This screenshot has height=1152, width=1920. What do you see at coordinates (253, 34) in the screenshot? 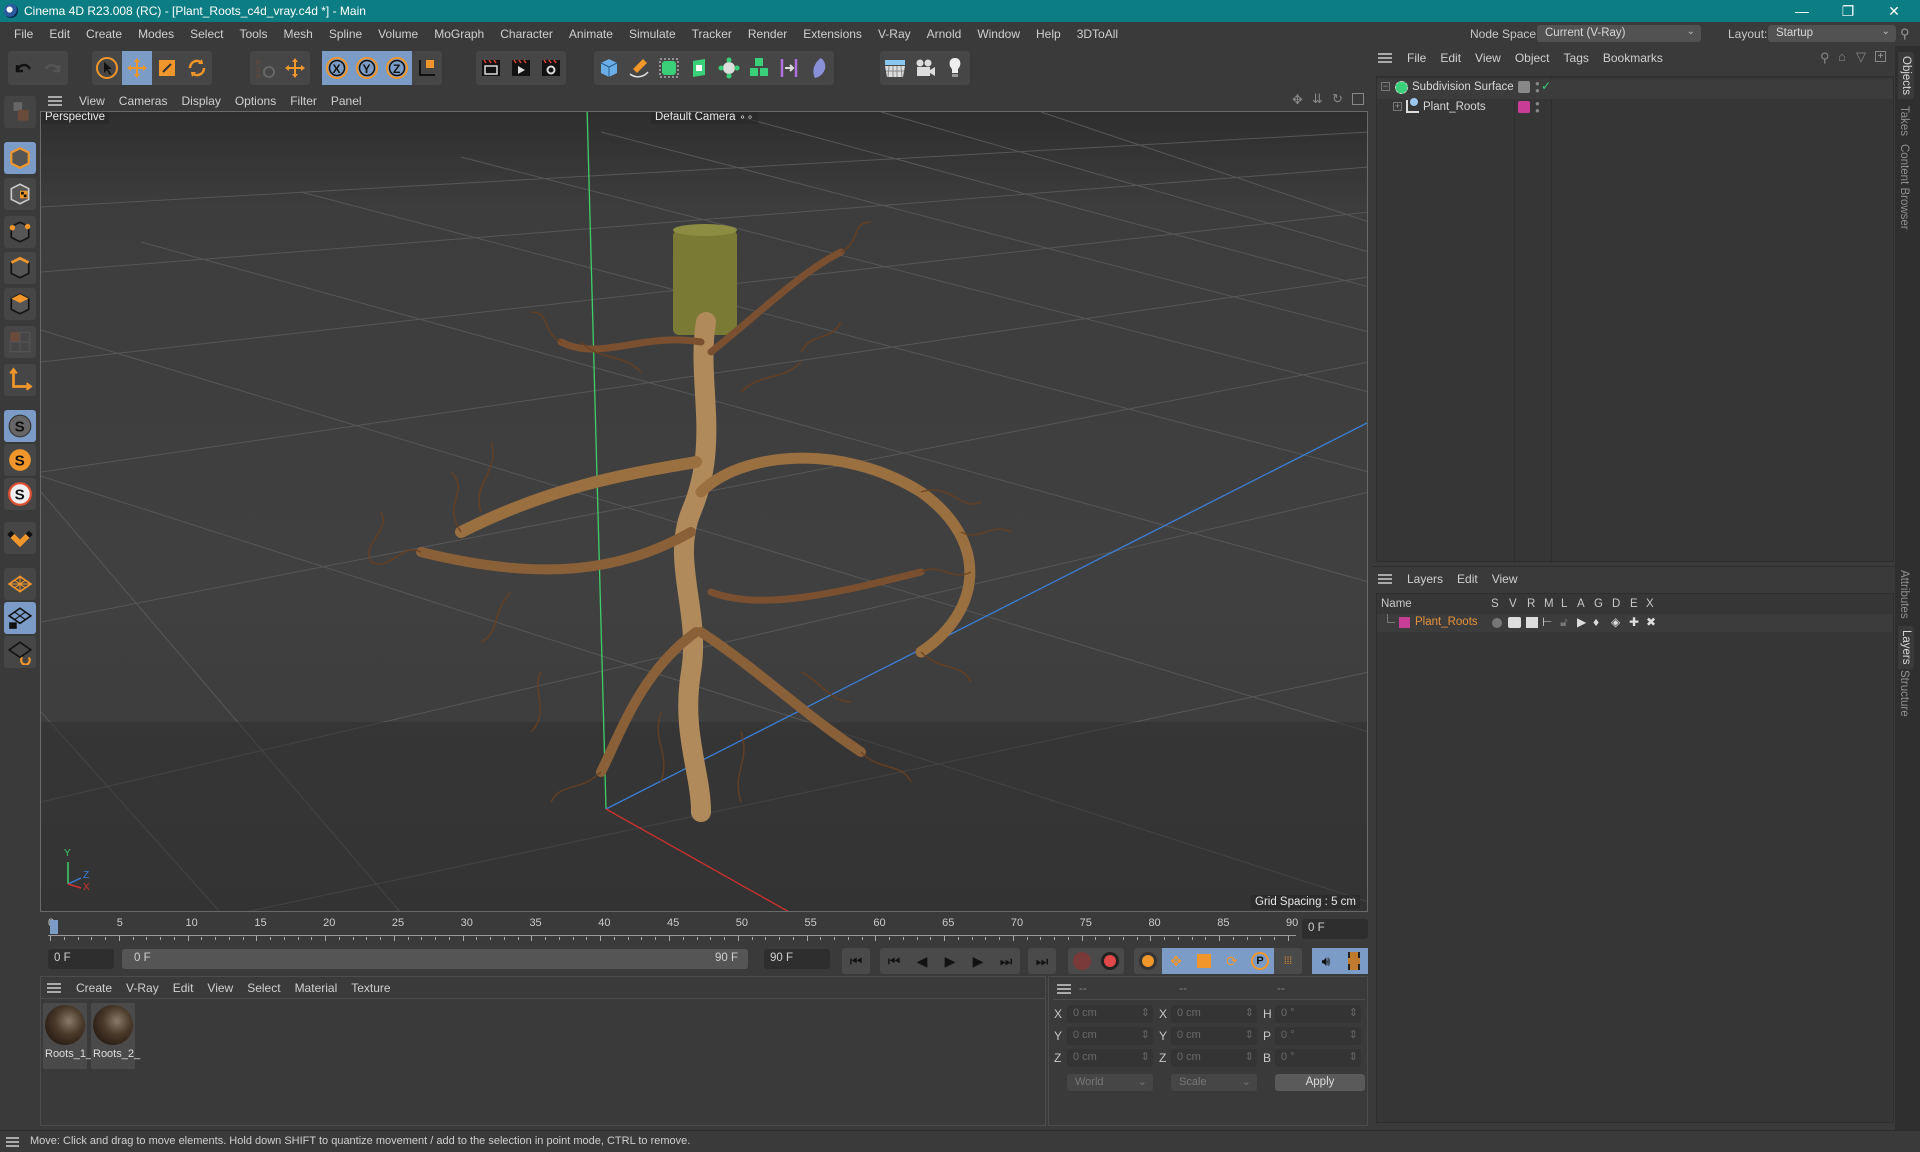
I see `menu-tools: Tools` at bounding box center [253, 34].